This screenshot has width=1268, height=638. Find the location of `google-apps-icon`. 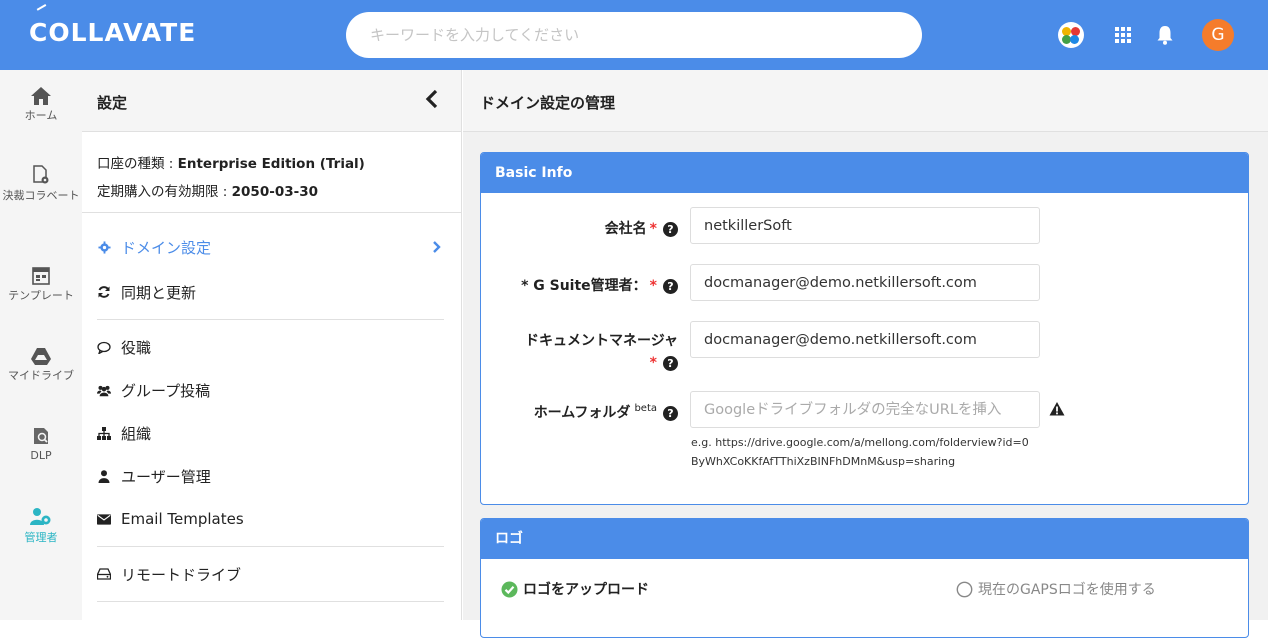

google-apps-icon is located at coordinates (1071, 35).